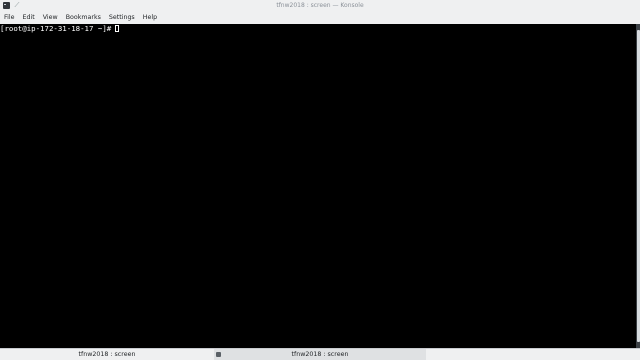 This screenshot has height=360, width=640. What do you see at coordinates (117, 28) in the screenshot?
I see `text-cursor` at bounding box center [117, 28].